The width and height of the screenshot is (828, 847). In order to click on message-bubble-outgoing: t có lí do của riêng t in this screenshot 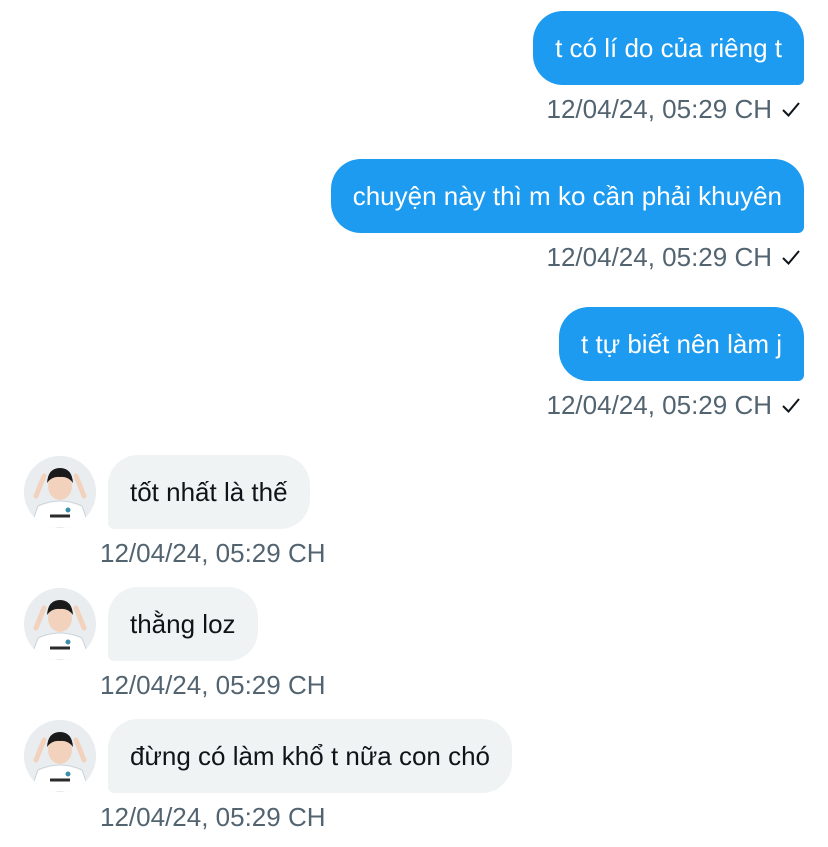, I will do `click(668, 48)`.